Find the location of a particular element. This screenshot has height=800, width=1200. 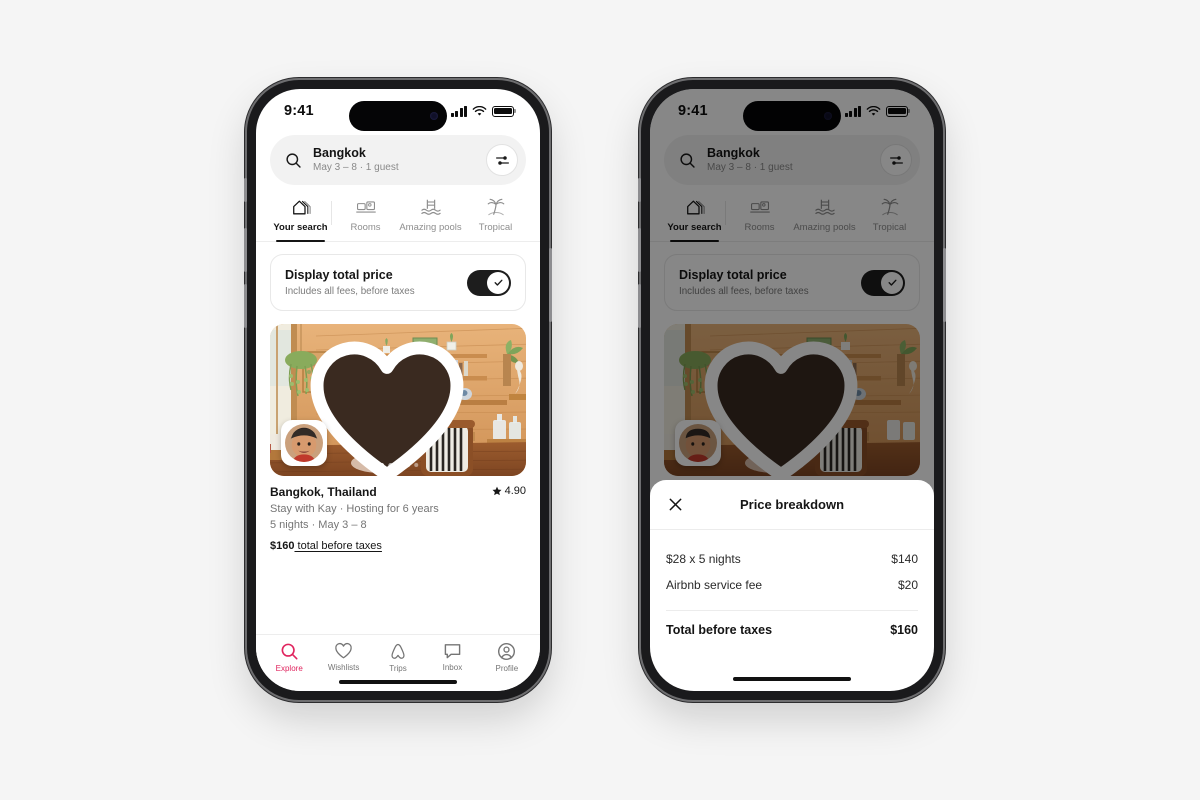

rating-value: 4.90 is located at coordinates (515, 491).